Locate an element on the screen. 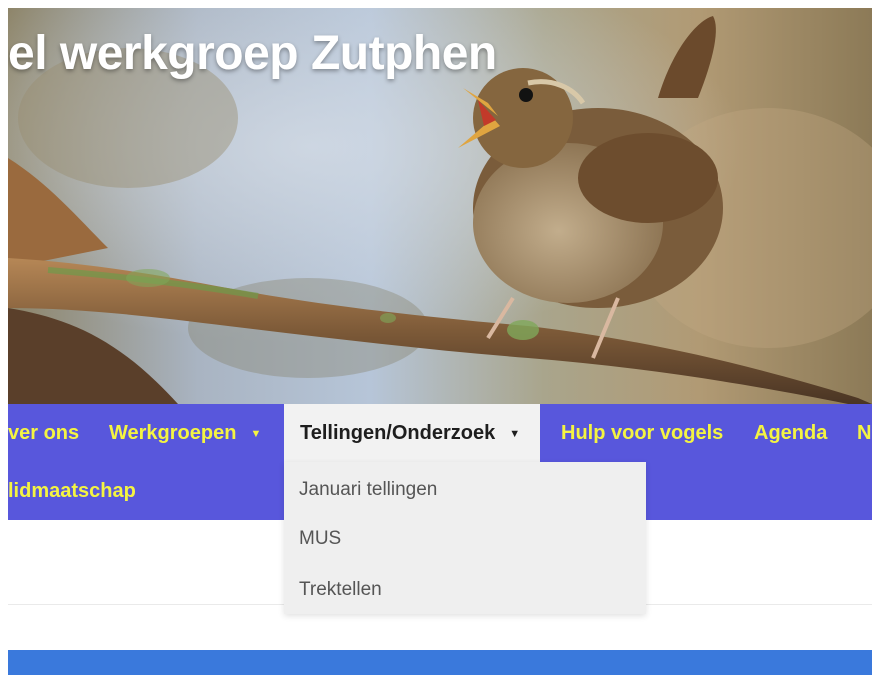  nav-item-label: N is located at coordinates (864, 433).